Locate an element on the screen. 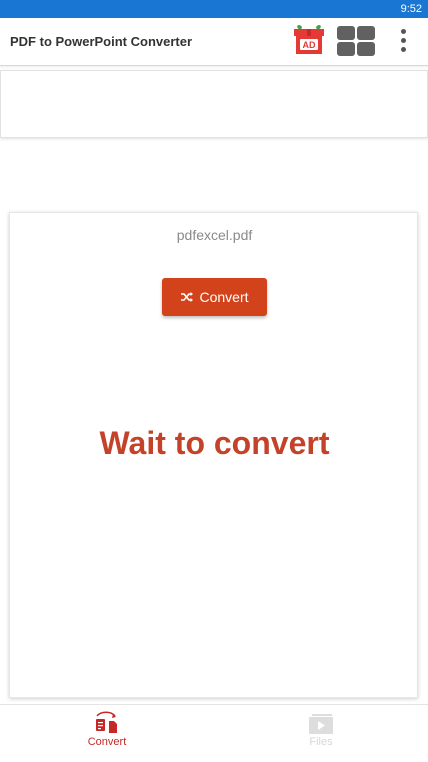 This screenshot has height=762, width=428. convert-button: Convert is located at coordinates (214, 297).